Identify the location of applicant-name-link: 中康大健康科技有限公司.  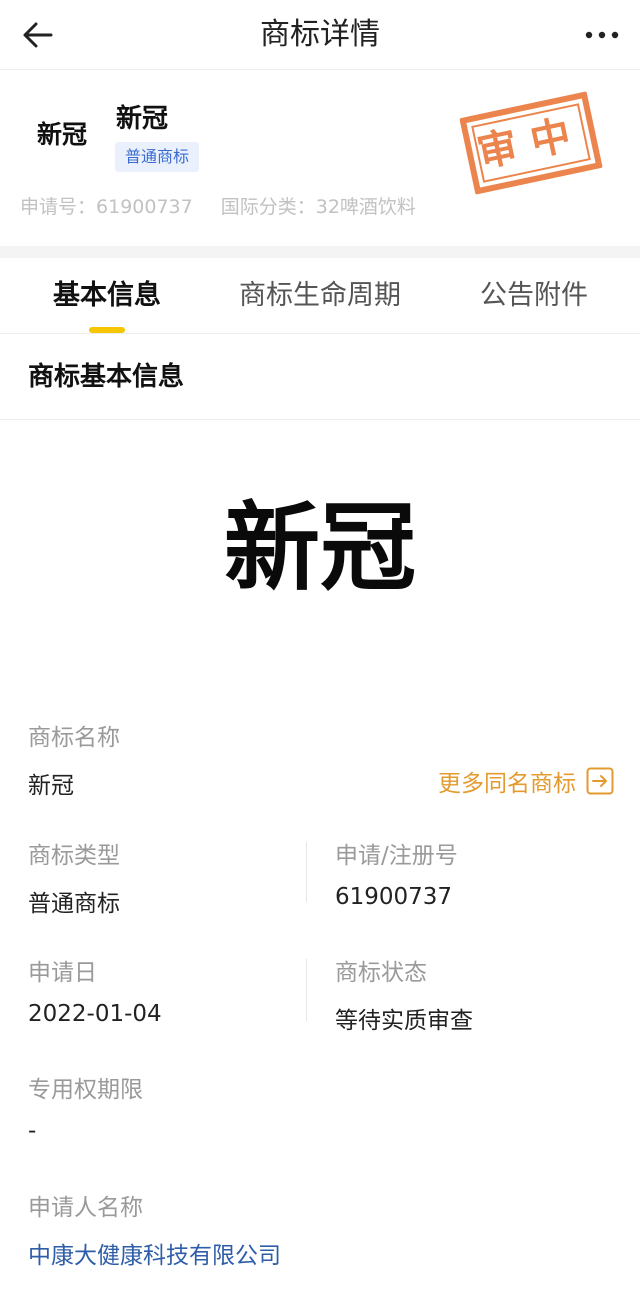
(154, 1253).